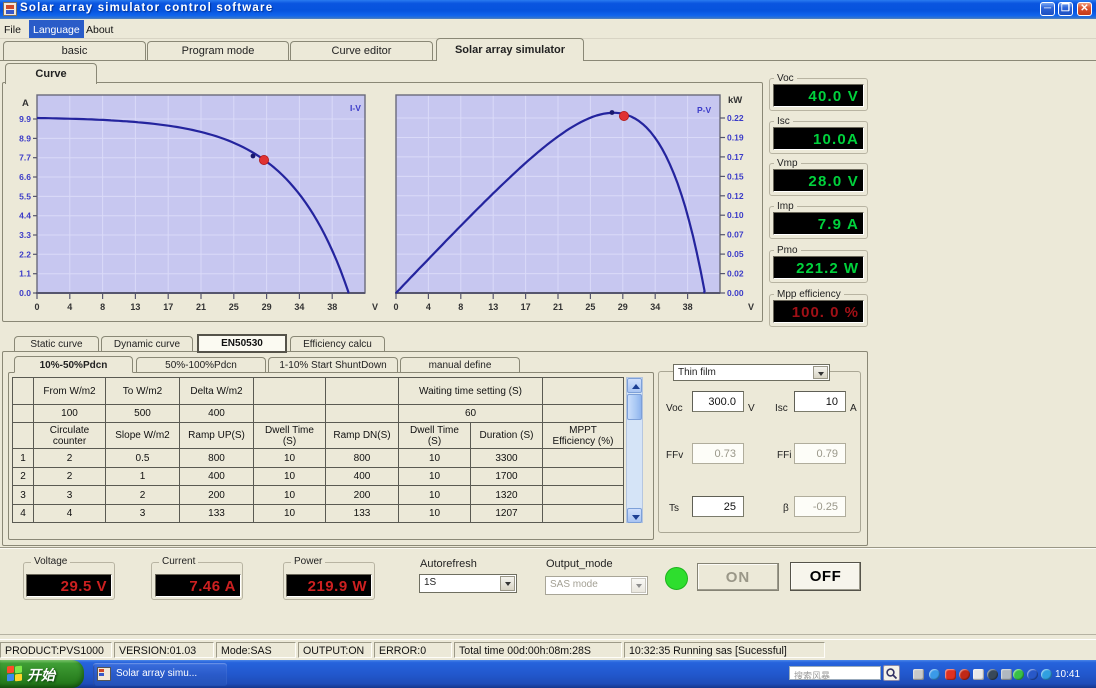 Image resolution: width=1096 pixels, height=688 pixels. What do you see at coordinates (25, 216) in the screenshot?
I see `svg-text: 4.4` at bounding box center [25, 216].